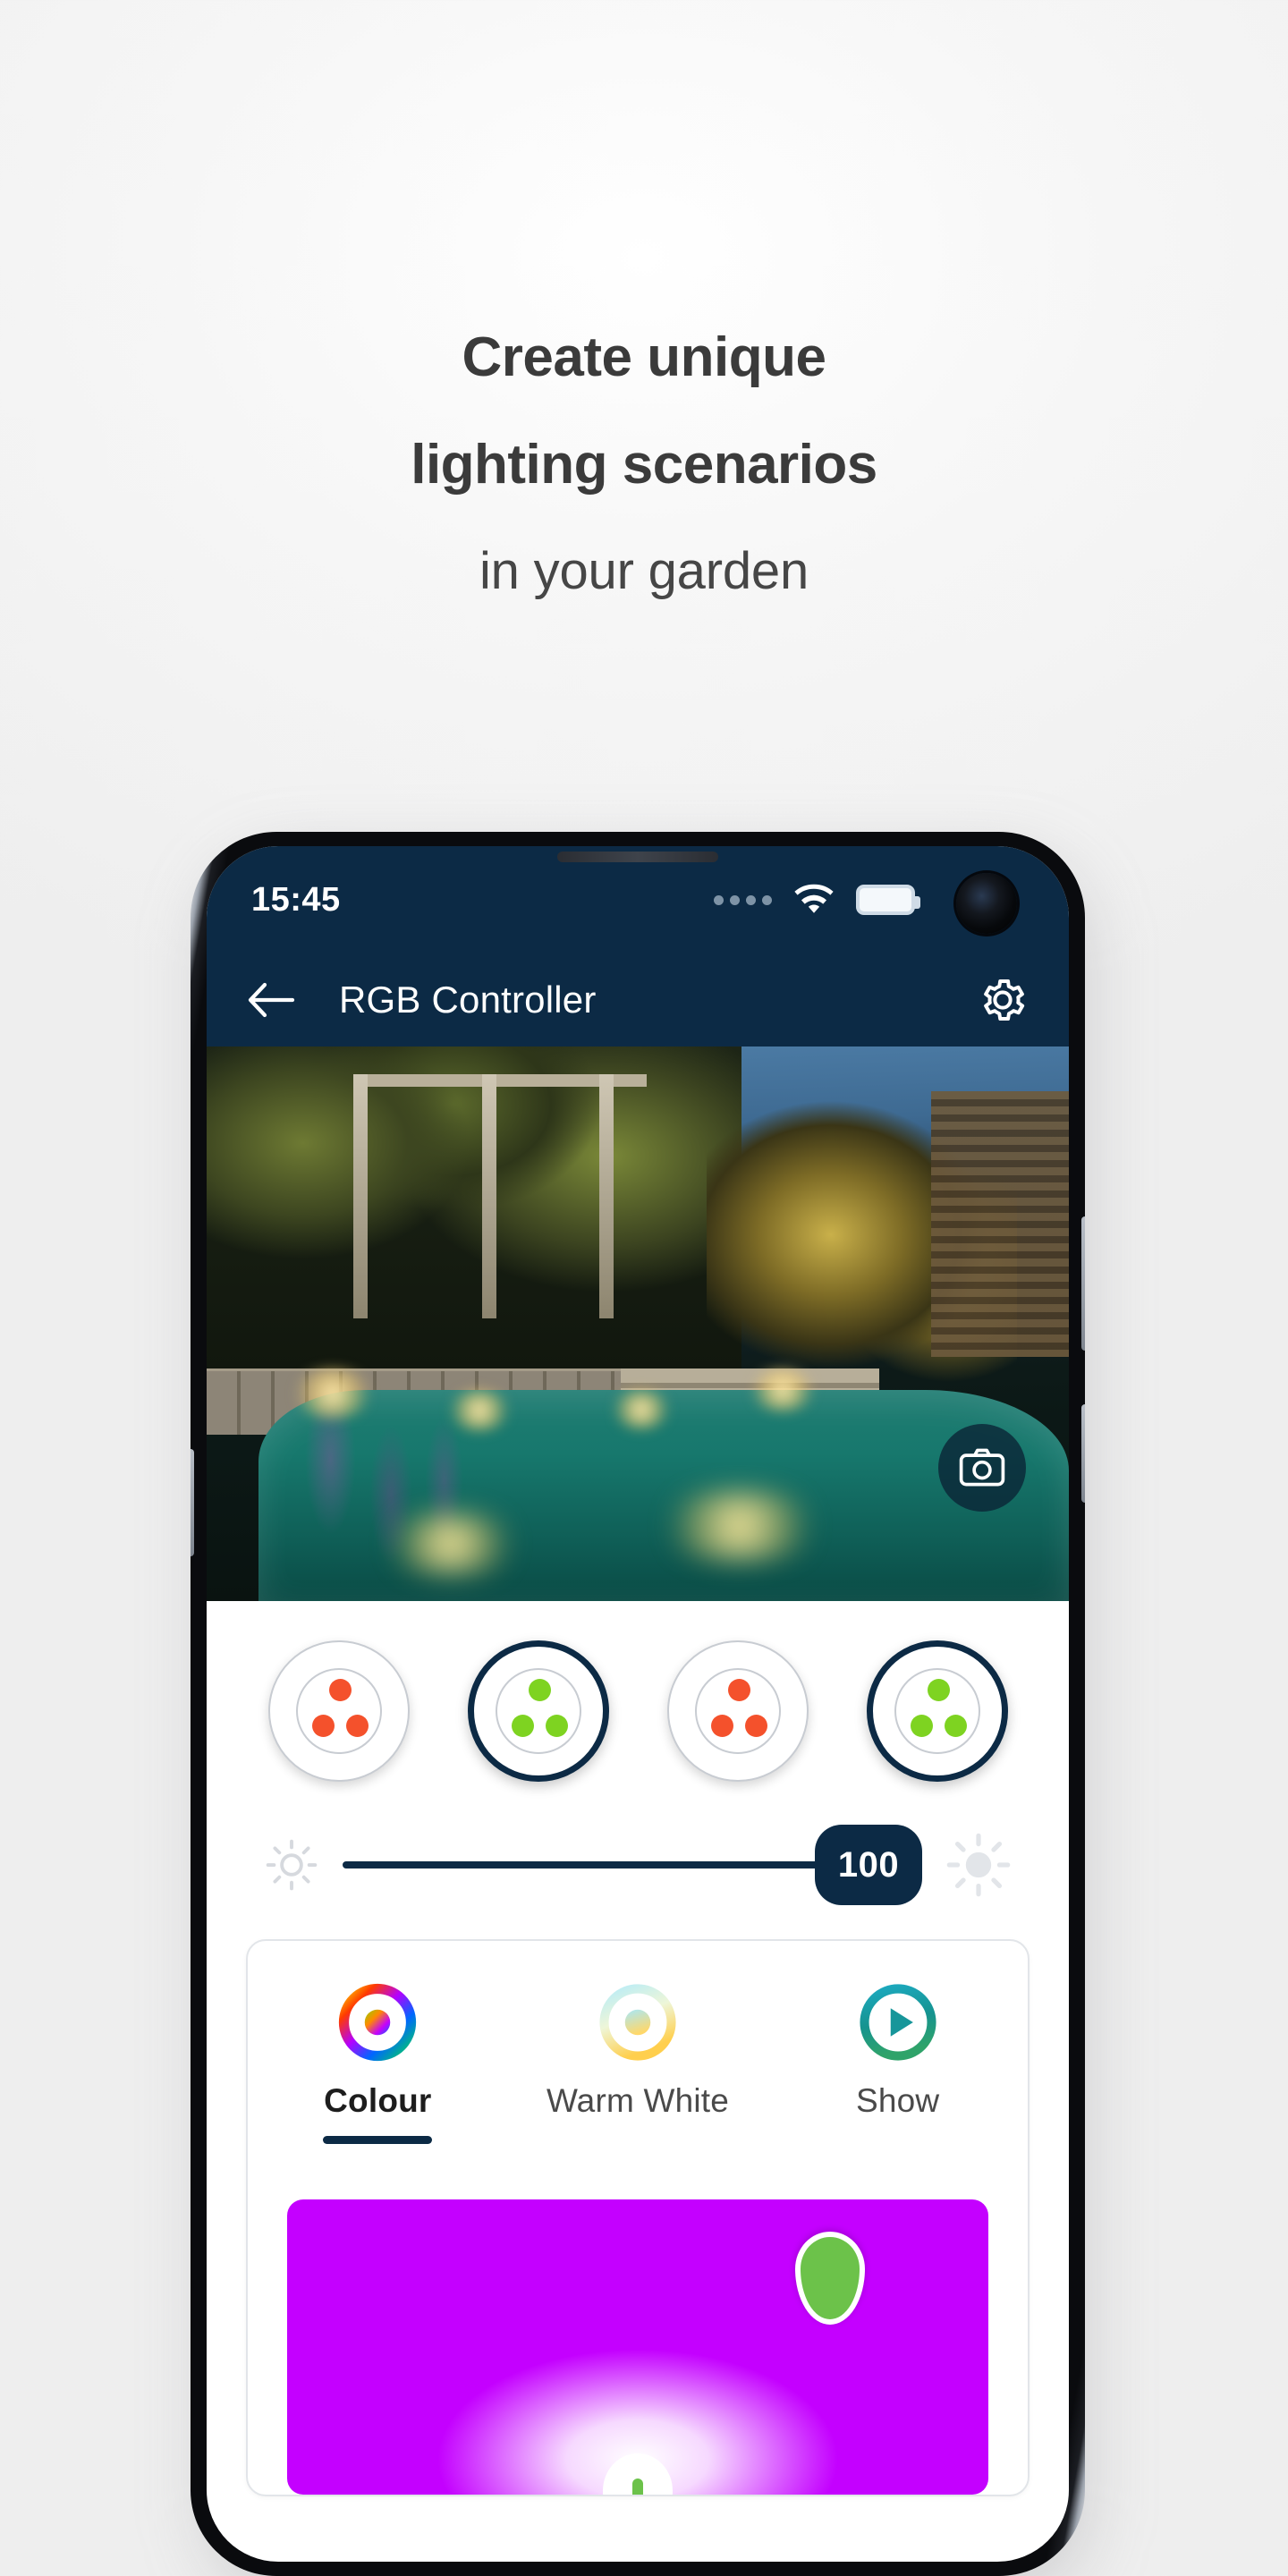 The width and height of the screenshot is (1288, 2576). Describe the element at coordinates (292, 1865) in the screenshot. I see `sun-low-icon` at that location.